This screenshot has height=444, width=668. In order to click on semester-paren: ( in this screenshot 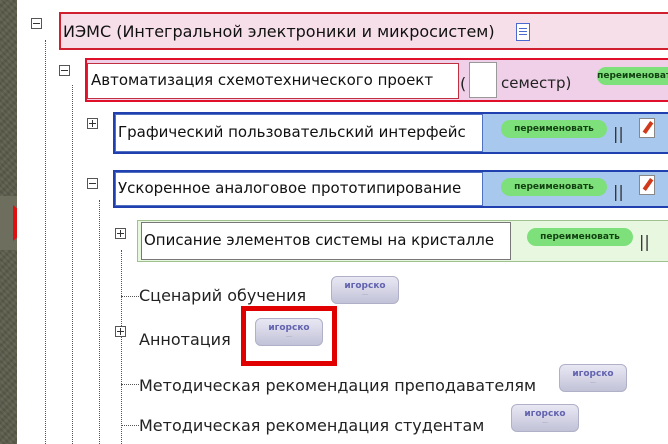, I will do `click(463, 83)`.